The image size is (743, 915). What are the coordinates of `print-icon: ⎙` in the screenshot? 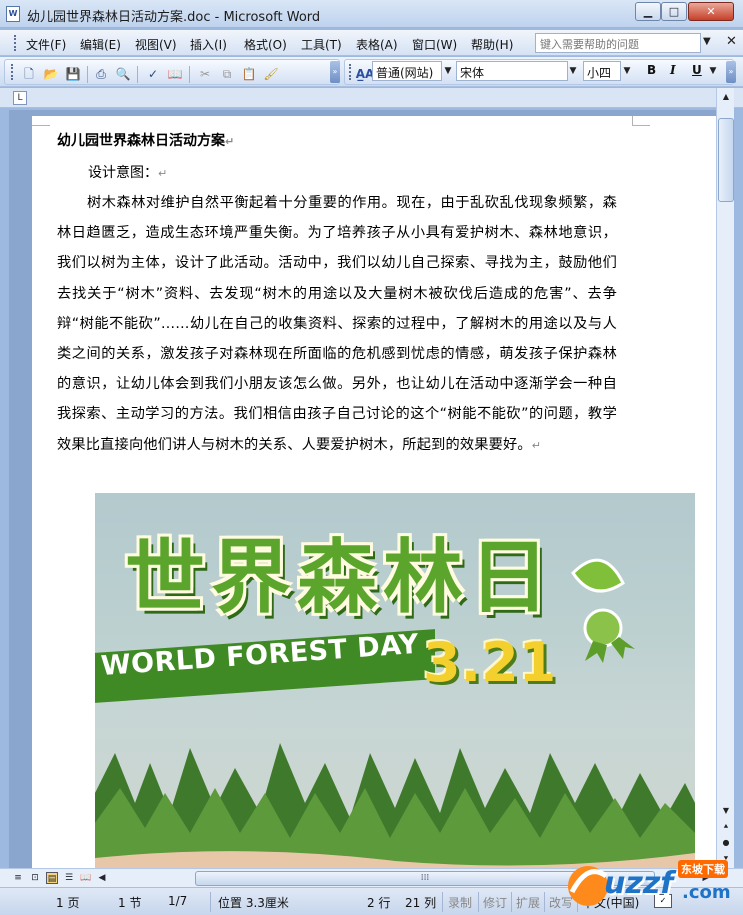 It's located at (101, 74).